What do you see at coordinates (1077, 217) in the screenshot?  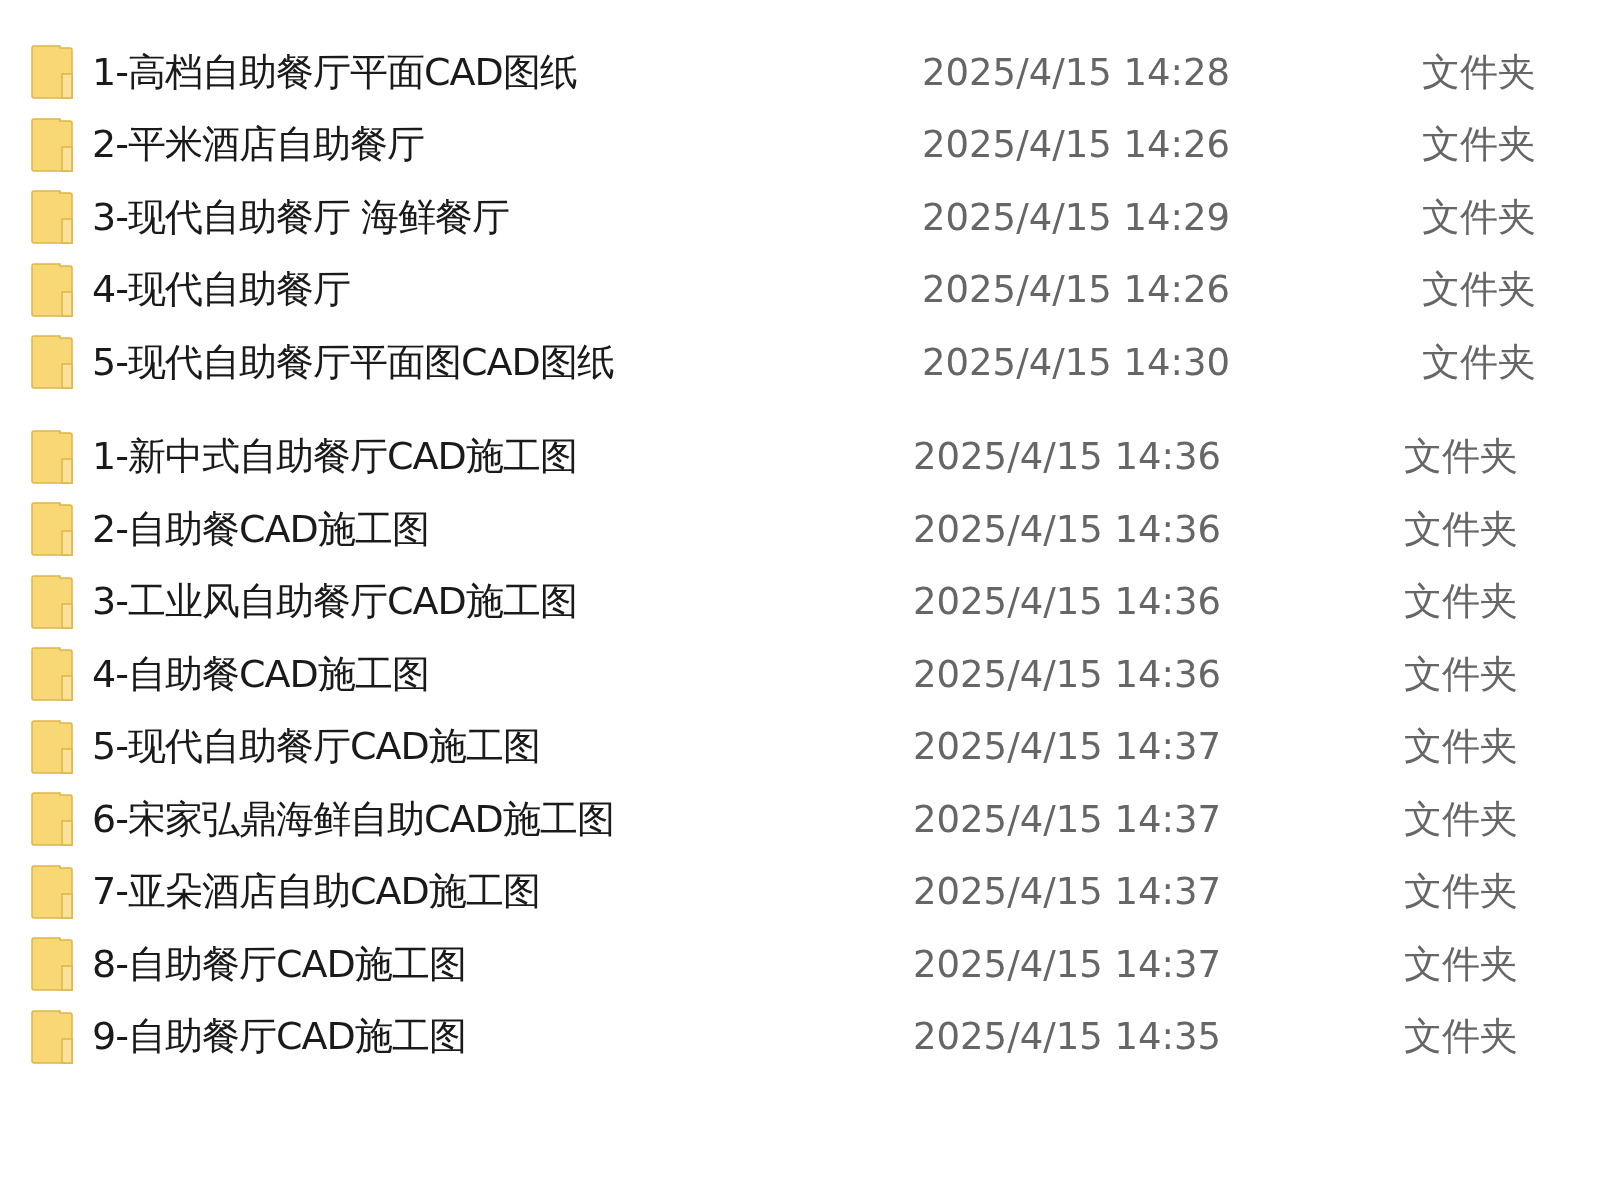 I see `modified-date: 2025/4/15 14:29` at bounding box center [1077, 217].